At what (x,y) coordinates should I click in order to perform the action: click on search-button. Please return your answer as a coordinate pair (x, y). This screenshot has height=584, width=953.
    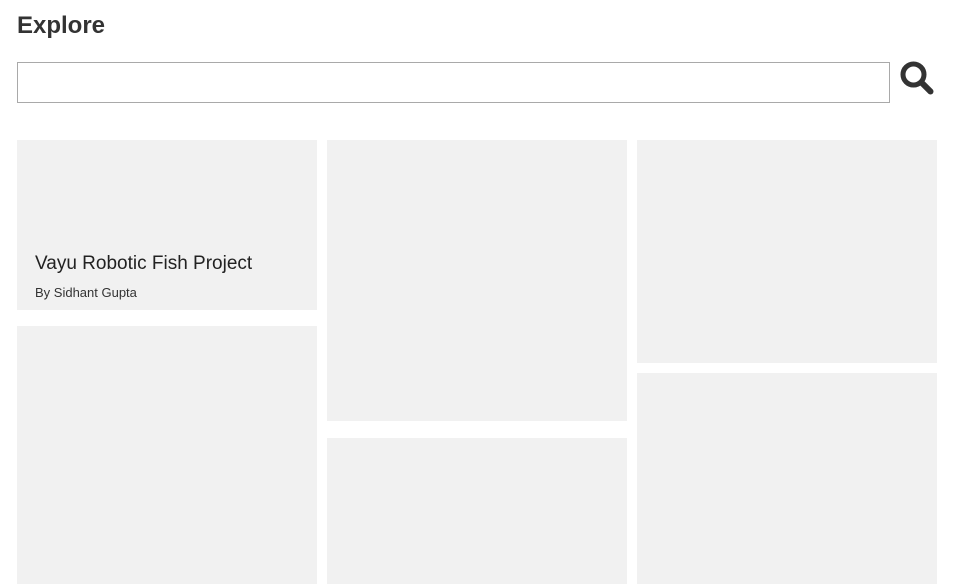
    Looking at the image, I should click on (917, 78).